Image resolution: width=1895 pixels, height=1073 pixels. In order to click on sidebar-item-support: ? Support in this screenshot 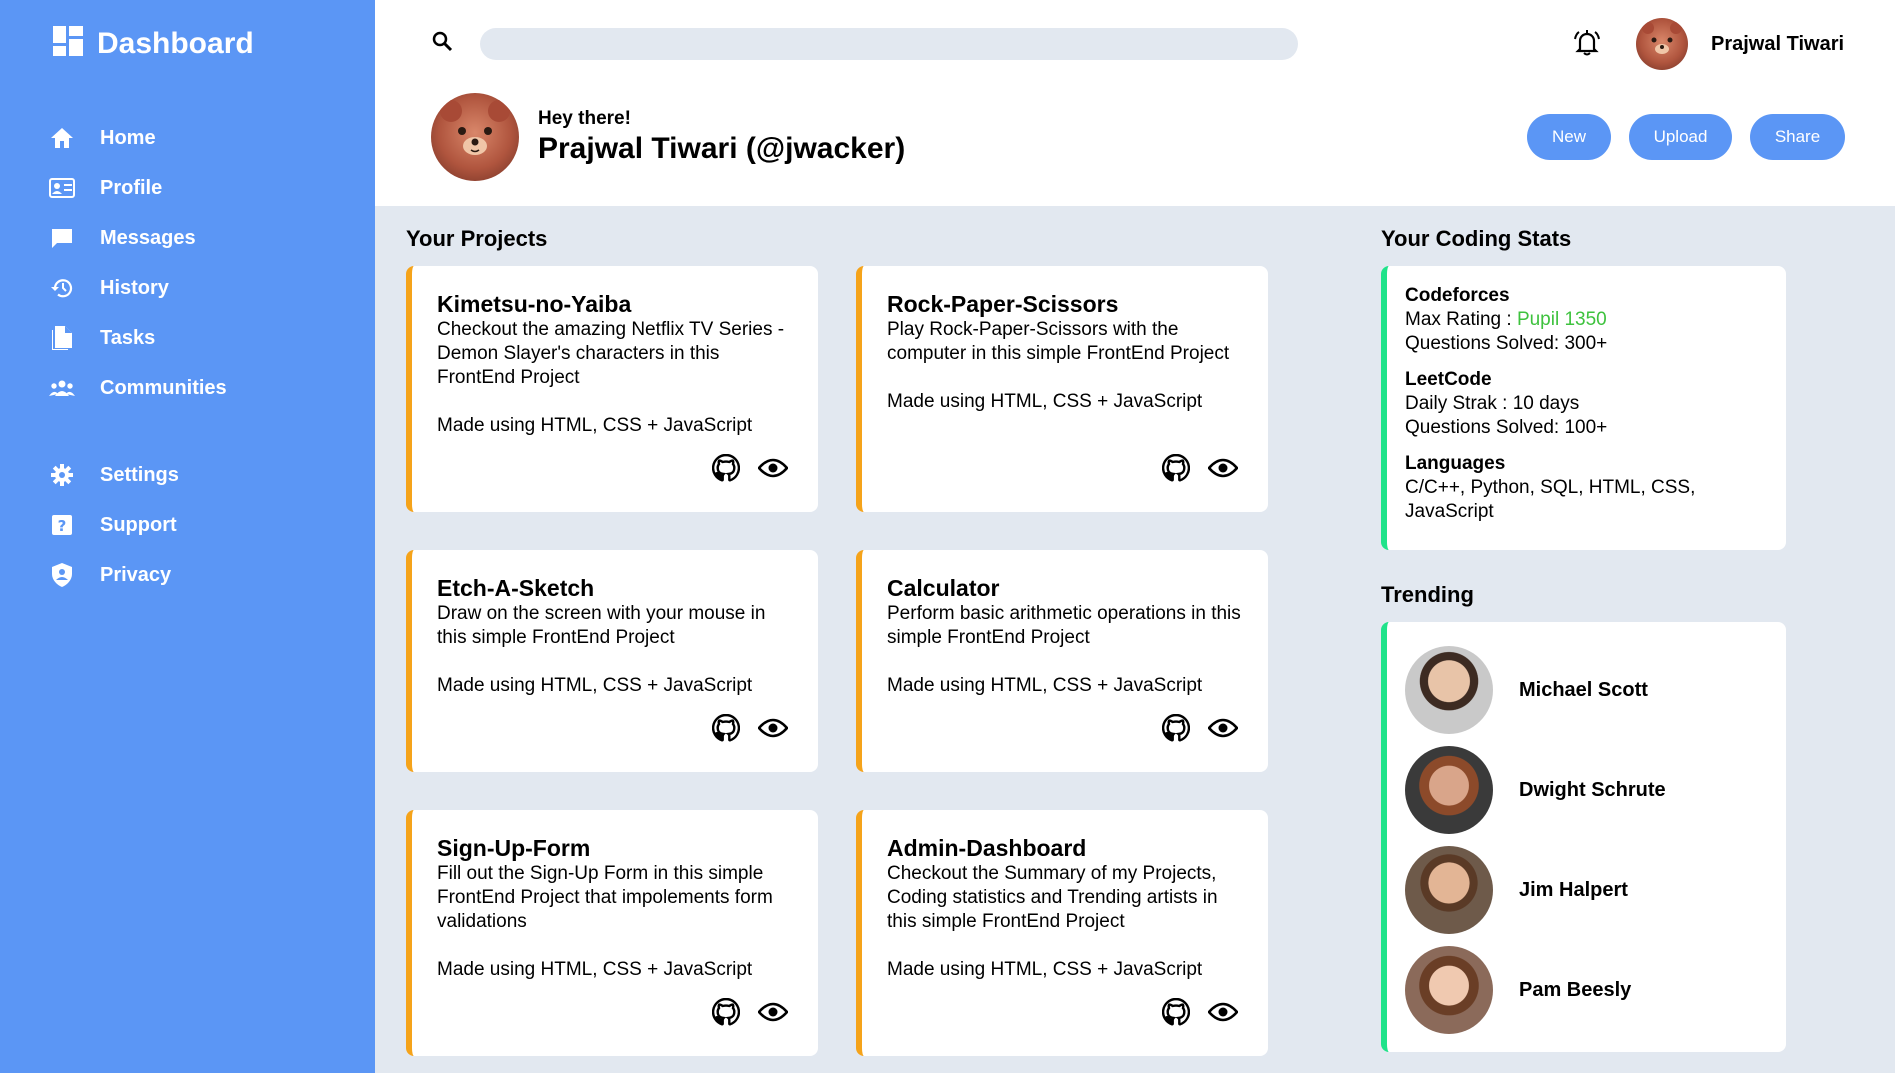, I will do `click(113, 525)`.